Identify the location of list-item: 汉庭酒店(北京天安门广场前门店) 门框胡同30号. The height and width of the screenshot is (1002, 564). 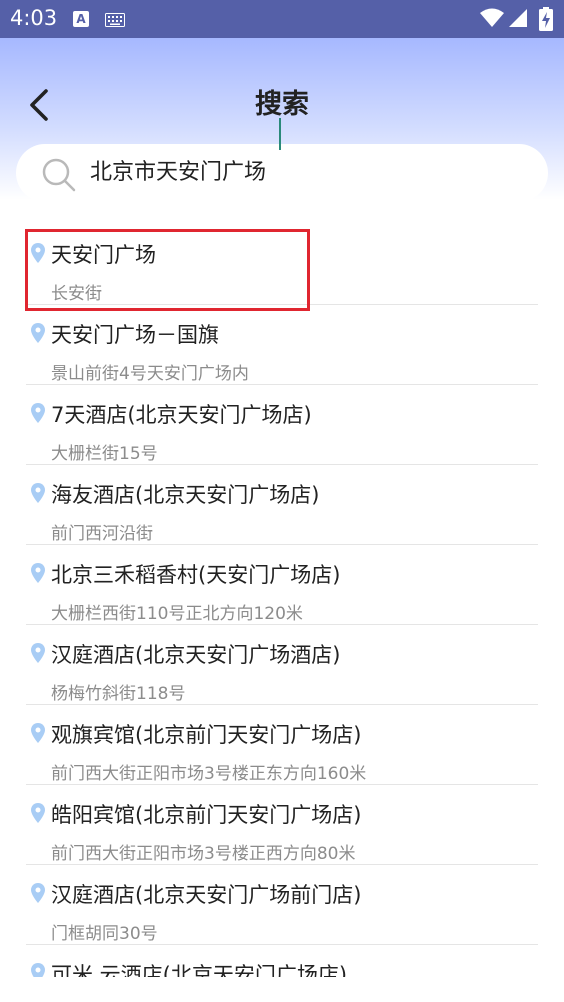
(282, 905).